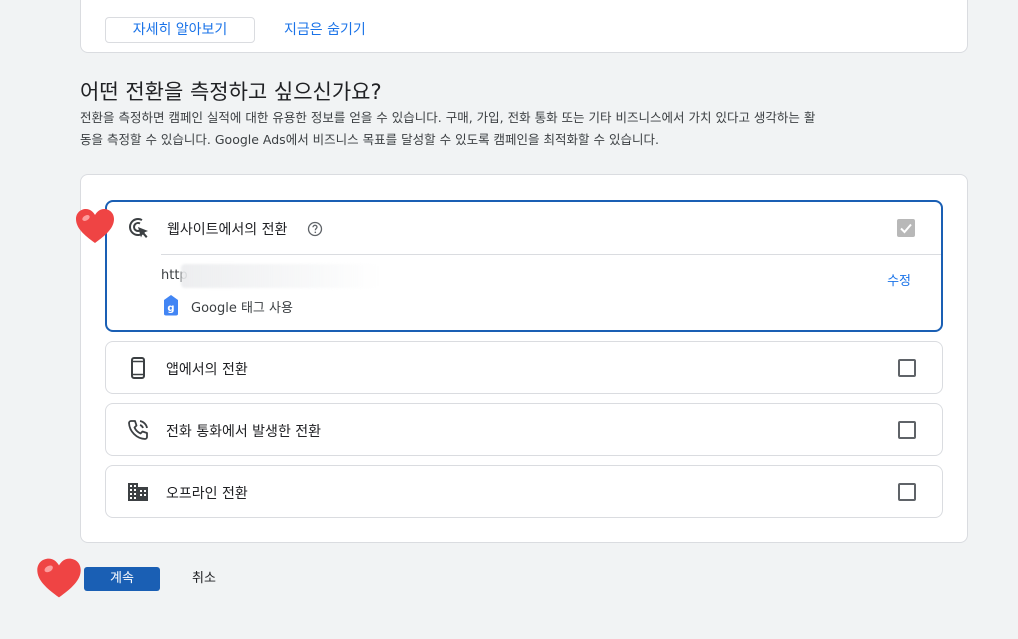  I want to click on smartphone-icon, so click(138, 368).